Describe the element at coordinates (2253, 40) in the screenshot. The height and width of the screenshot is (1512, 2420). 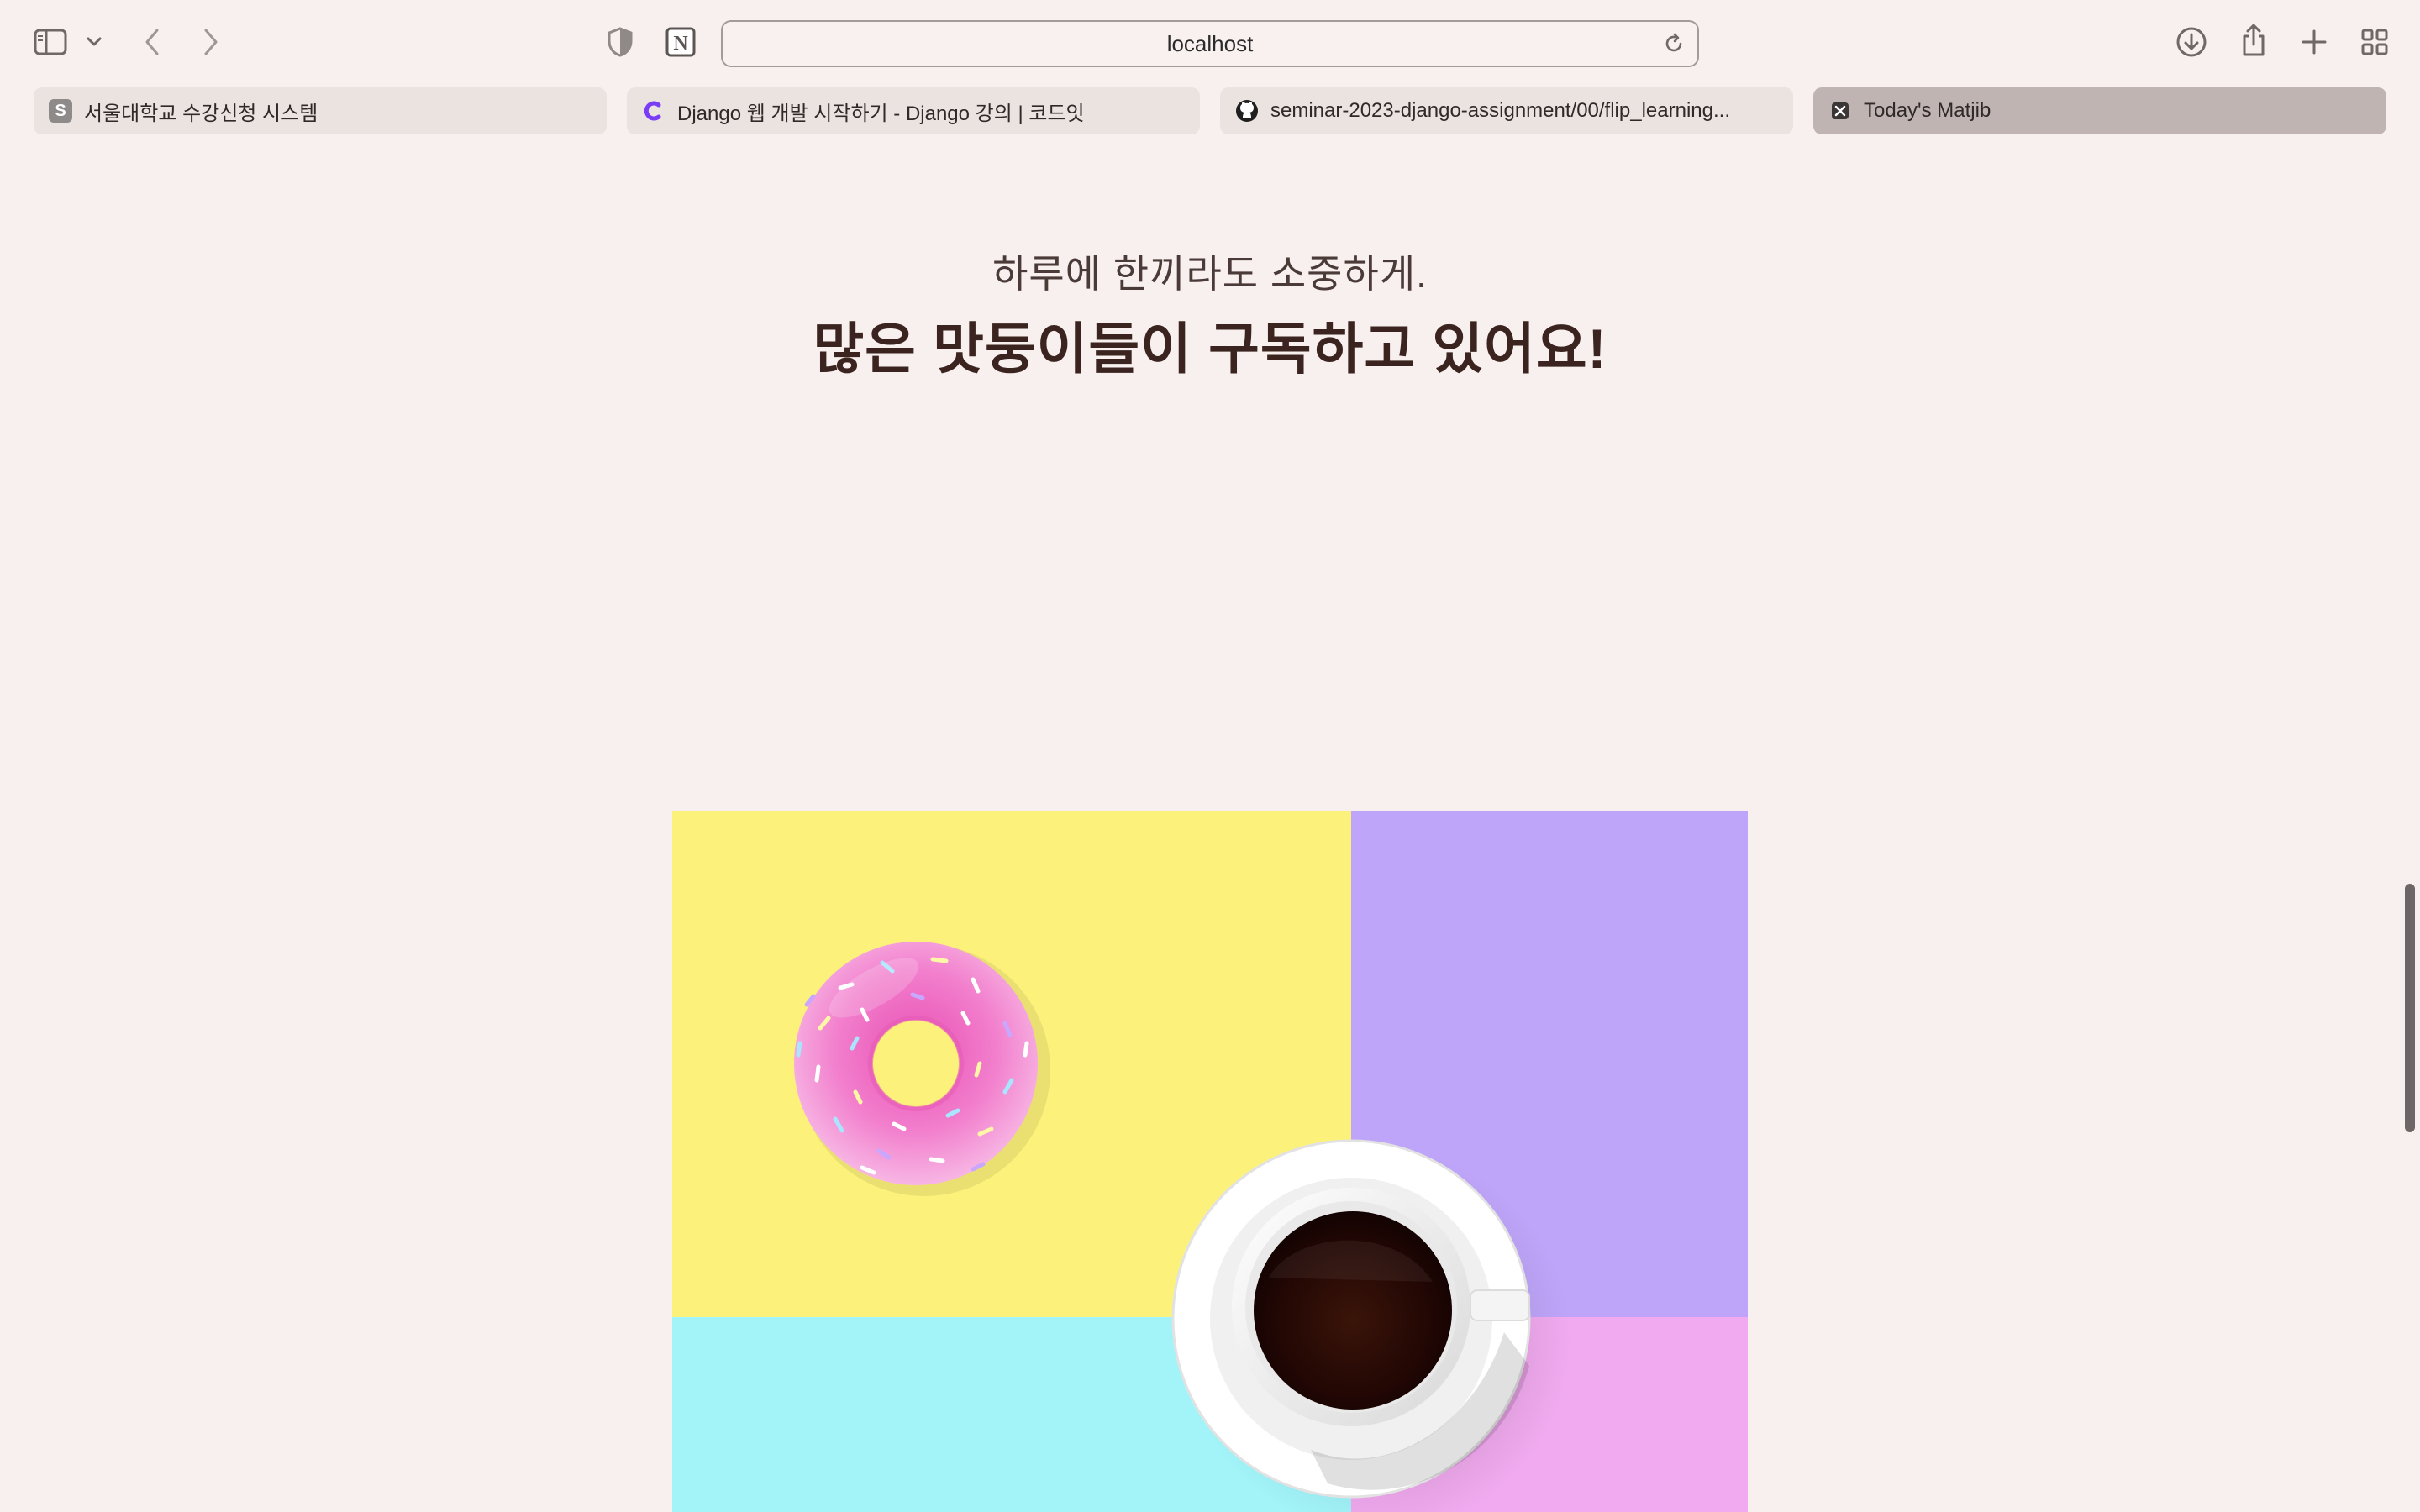
I see `share-icon` at that location.